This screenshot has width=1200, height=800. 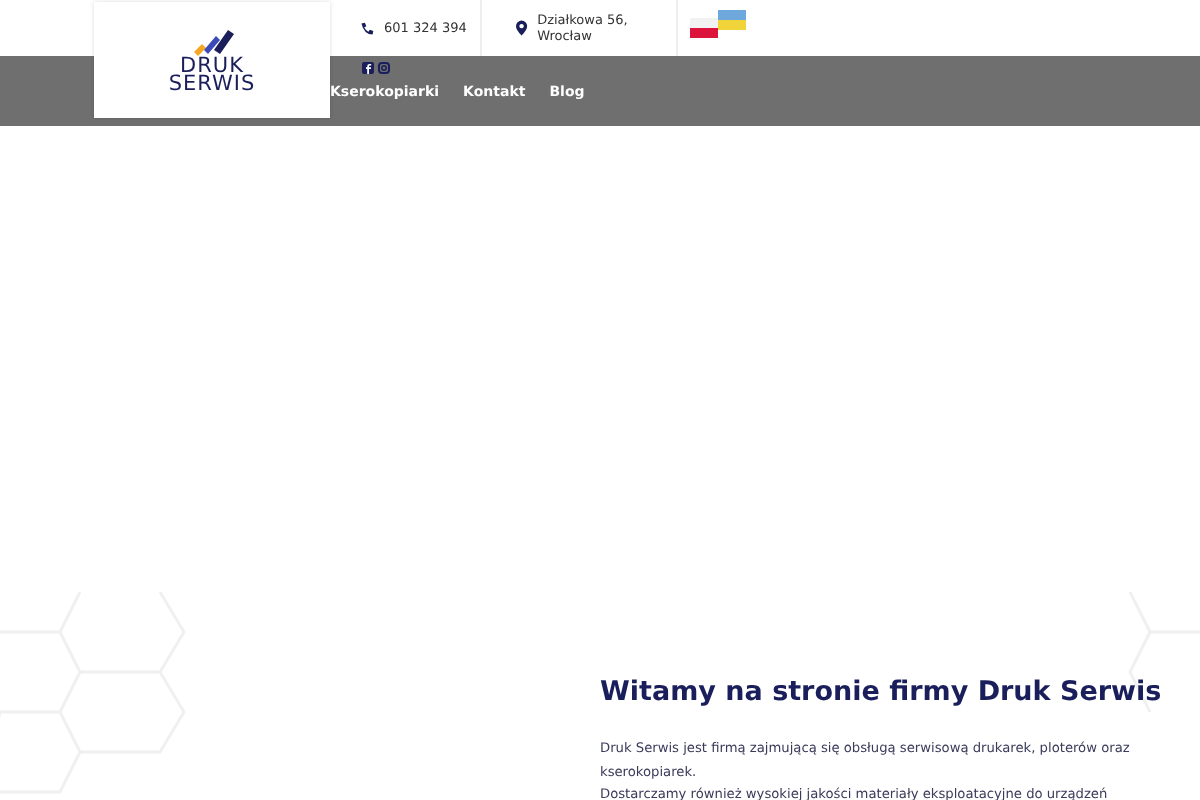 What do you see at coordinates (368, 68) in the screenshot?
I see `facebook-icon` at bounding box center [368, 68].